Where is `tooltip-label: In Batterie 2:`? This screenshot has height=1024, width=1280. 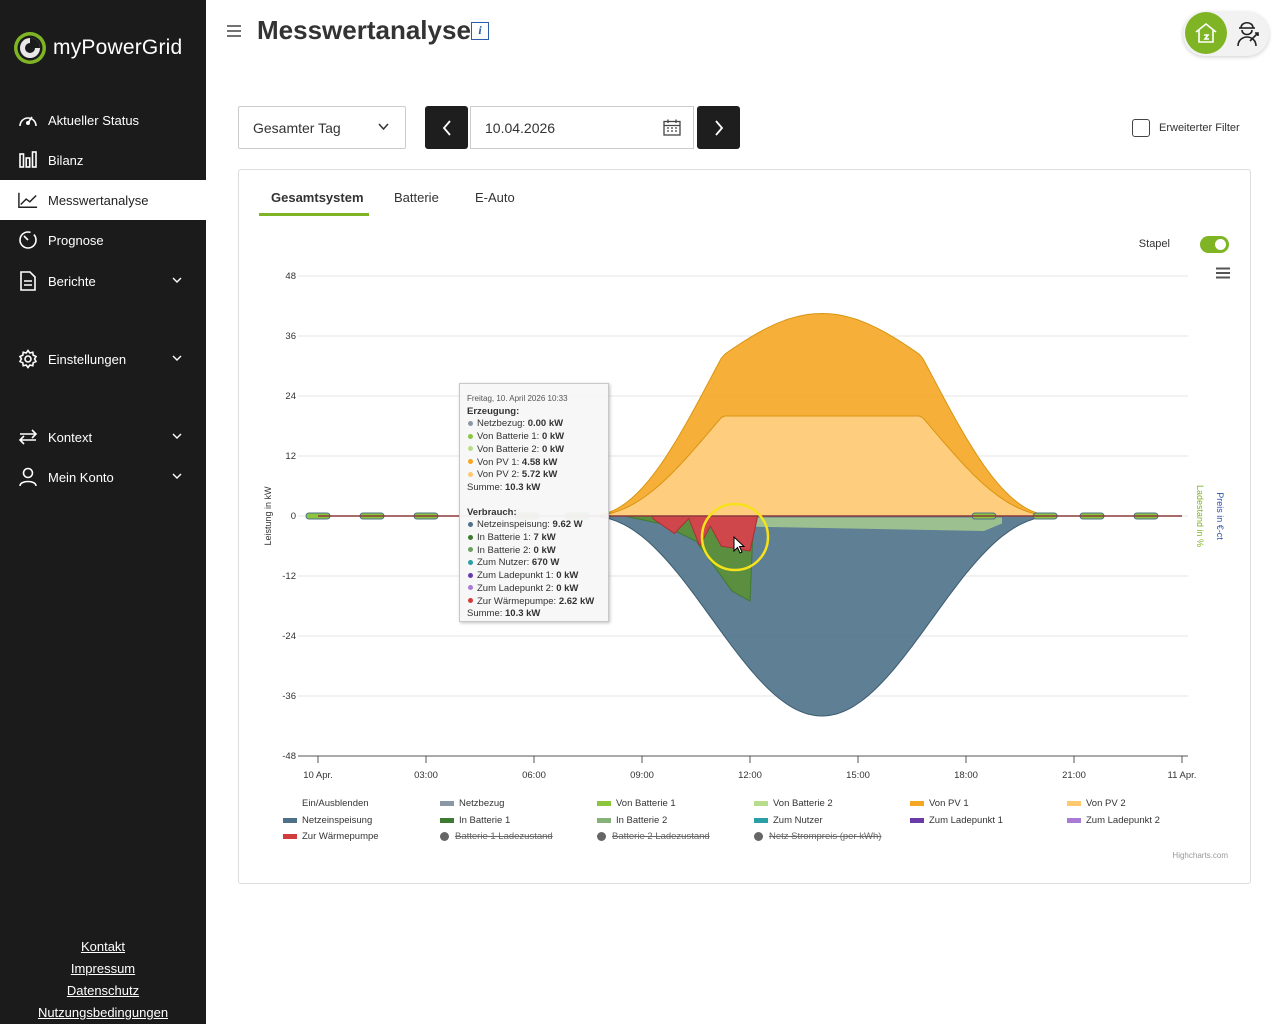
tooltip-label: In Batterie 2: is located at coordinates (505, 550).